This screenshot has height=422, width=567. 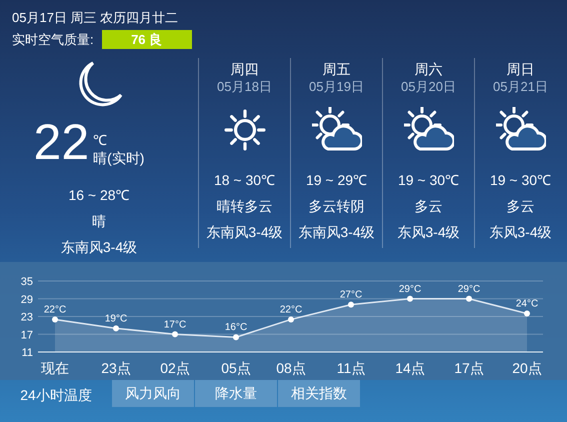 What do you see at coordinates (291, 368) in the screenshot?
I see `axis-tick-label: 08点` at bounding box center [291, 368].